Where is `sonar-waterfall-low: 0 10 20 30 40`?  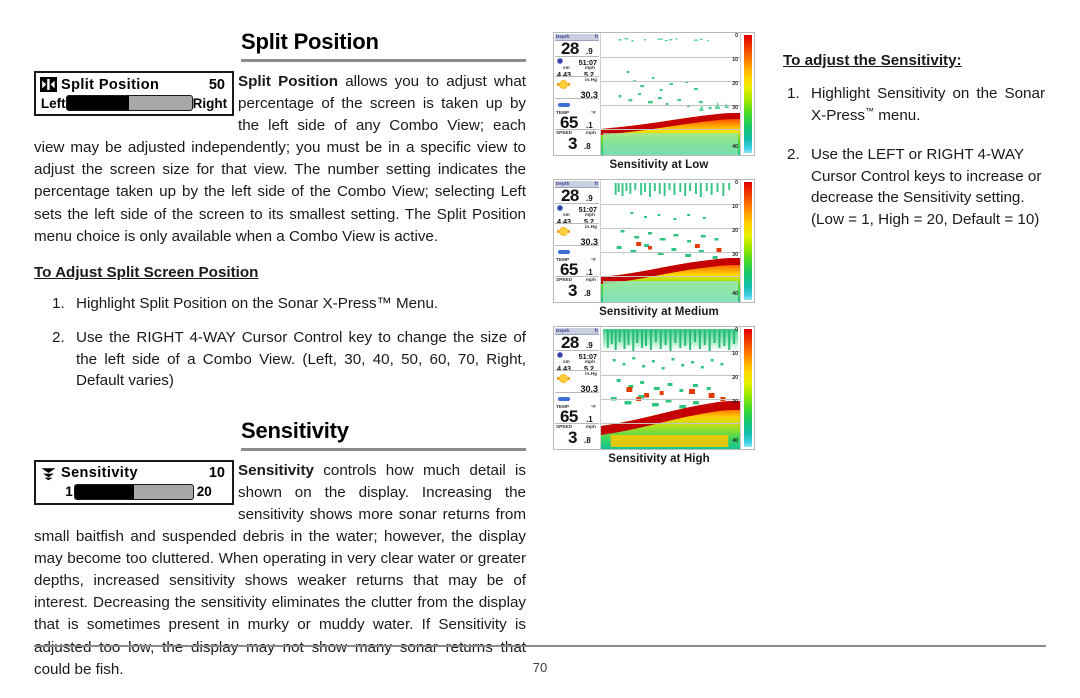
sonar-waterfall-low: 0 10 20 30 40 is located at coordinates (670, 94).